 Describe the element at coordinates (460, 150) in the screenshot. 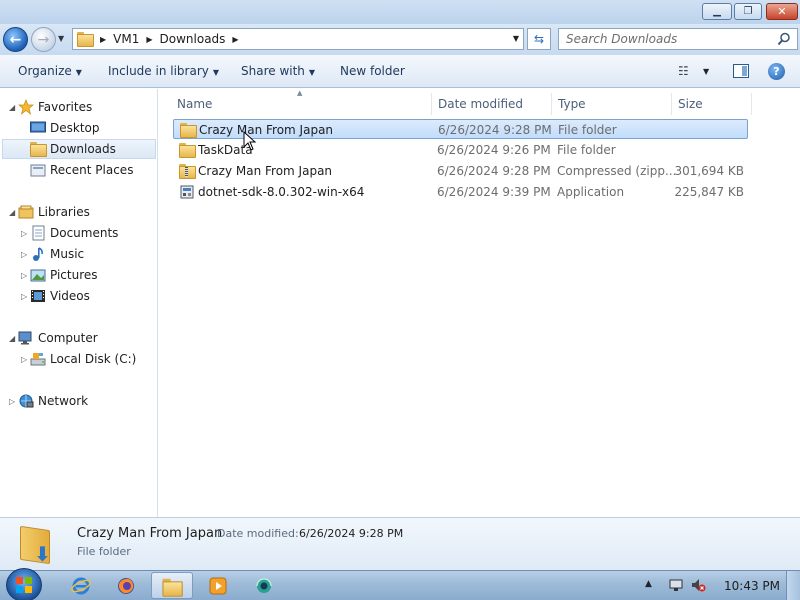

I see `file-row: TaskData 6/26/2024 9:26 PM File folder` at that location.